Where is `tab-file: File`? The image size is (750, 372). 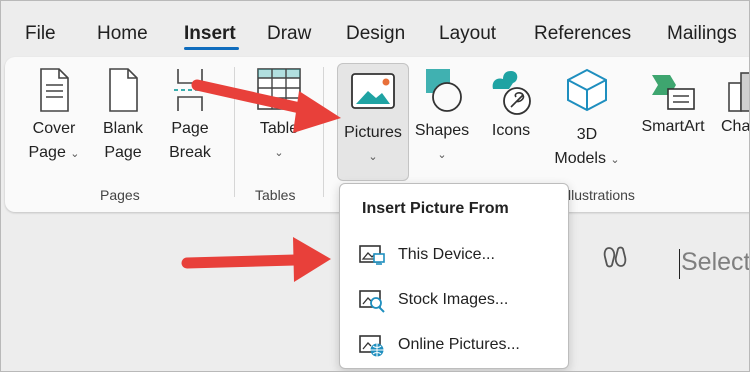 tab-file: File is located at coordinates (40, 34).